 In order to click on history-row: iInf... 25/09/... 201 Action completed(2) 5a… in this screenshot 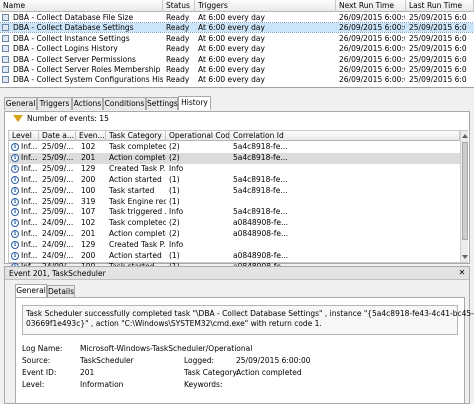, I will do `click(234, 158)`.